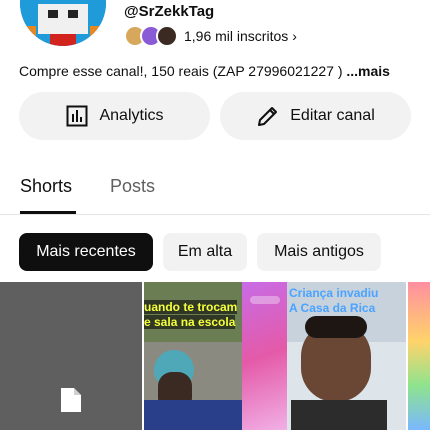 The width and height of the screenshot is (430, 430). What do you see at coordinates (205, 252) in the screenshot?
I see `chip-em-alta: Em alta` at bounding box center [205, 252].